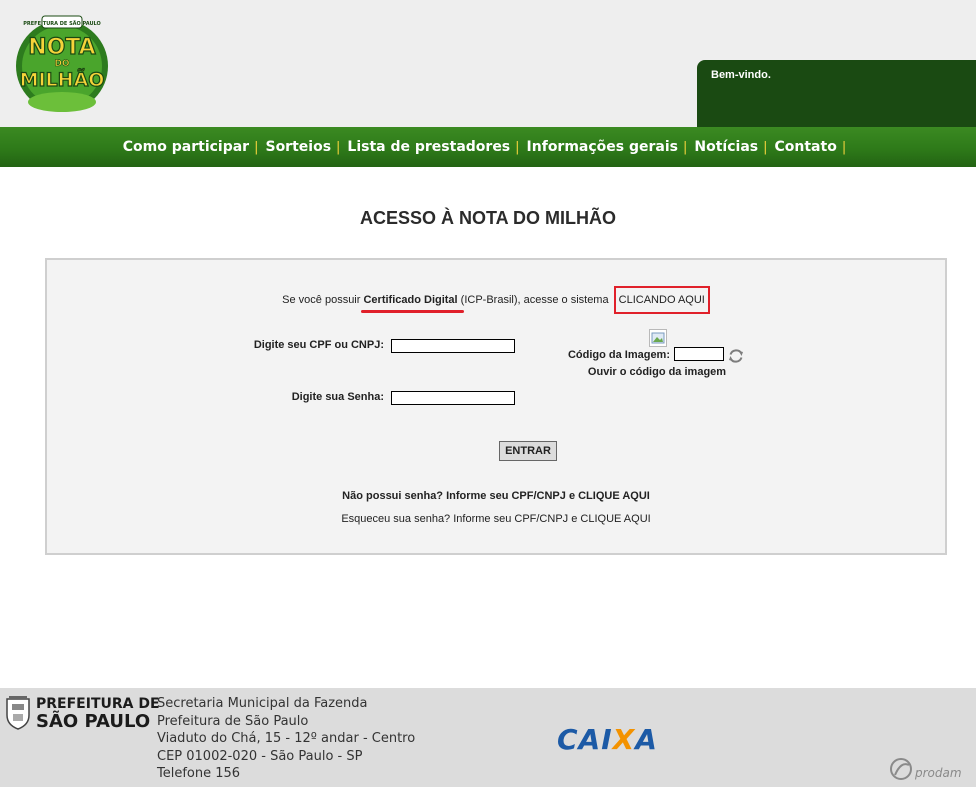  I want to click on cert-middle-text: (ICP-Brasil), acesse o sistema, so click(534, 300).